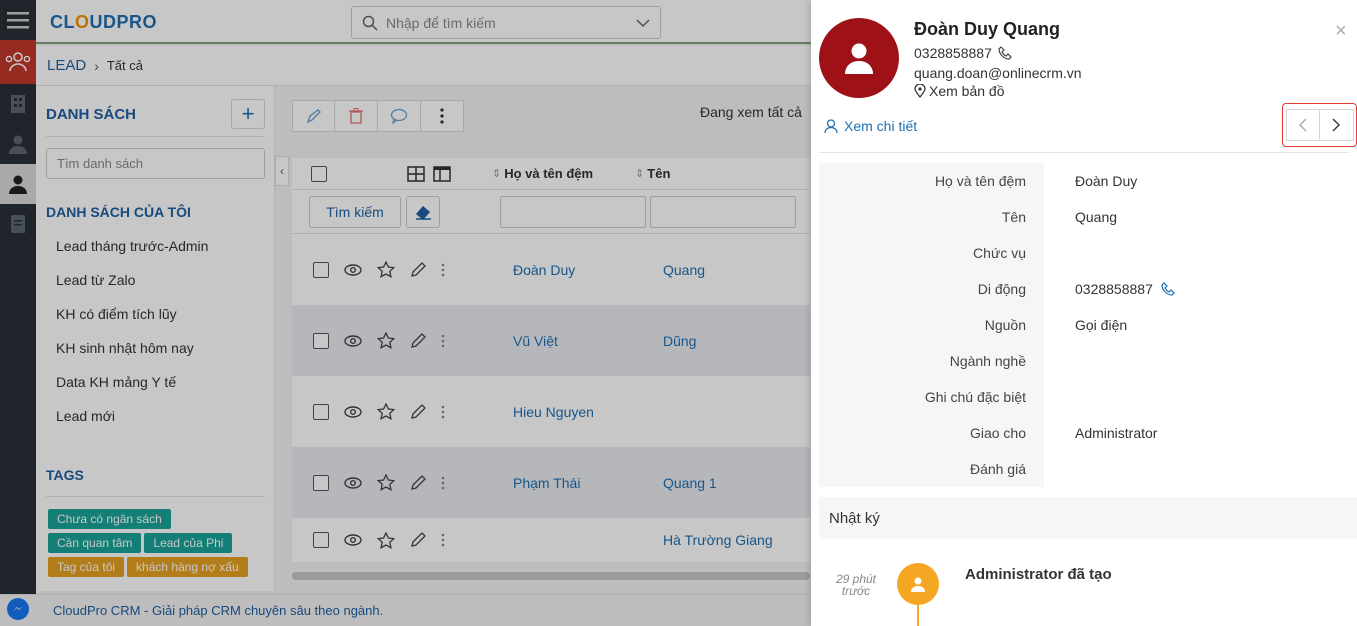  I want to click on record-navigation, so click(1319, 125).